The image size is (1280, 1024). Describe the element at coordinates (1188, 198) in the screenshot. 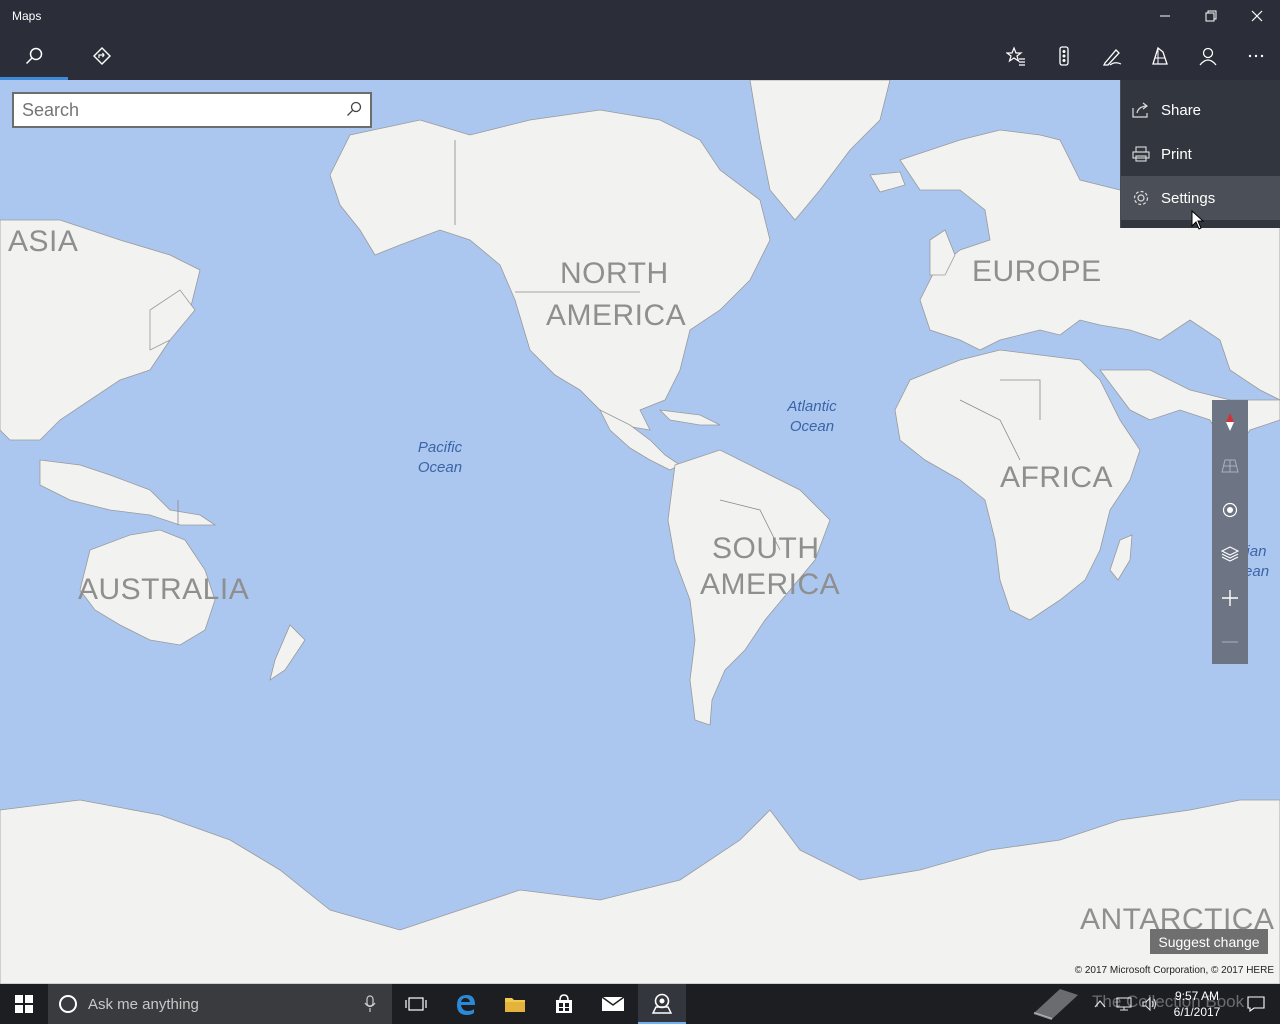

I see `menu-item-label: Settings` at that location.